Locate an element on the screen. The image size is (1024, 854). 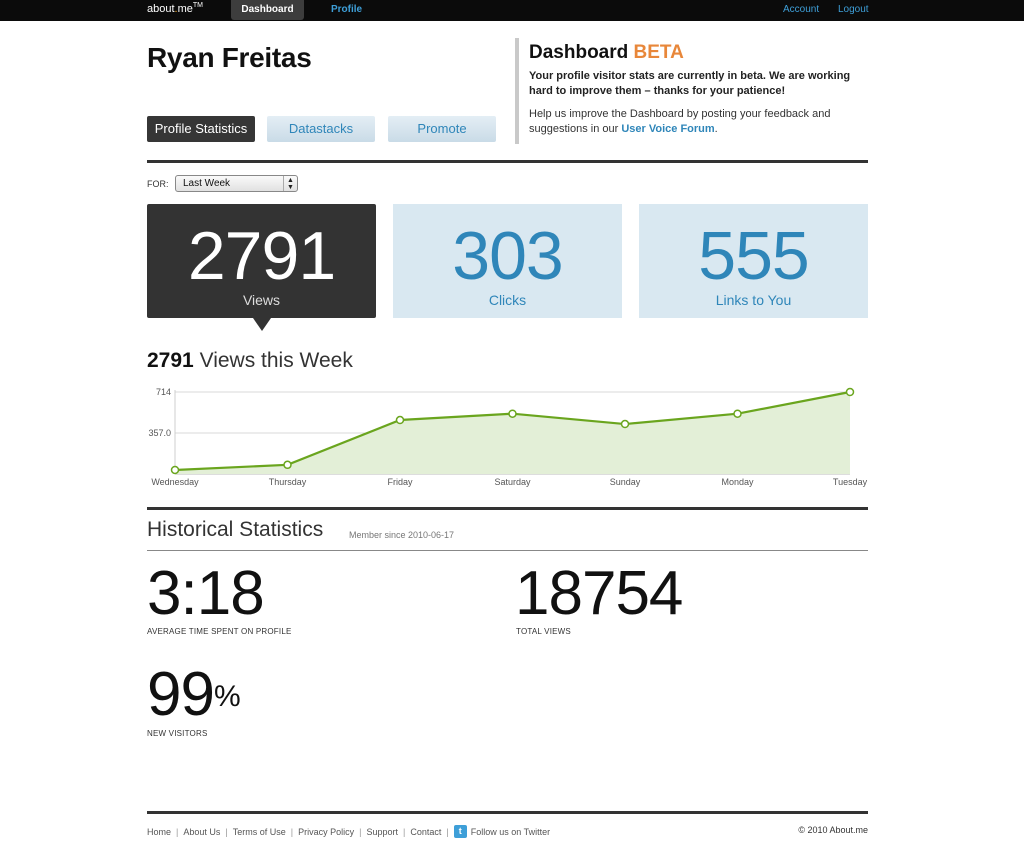
stat-box-views: 2791 Views is located at coordinates (261, 261).